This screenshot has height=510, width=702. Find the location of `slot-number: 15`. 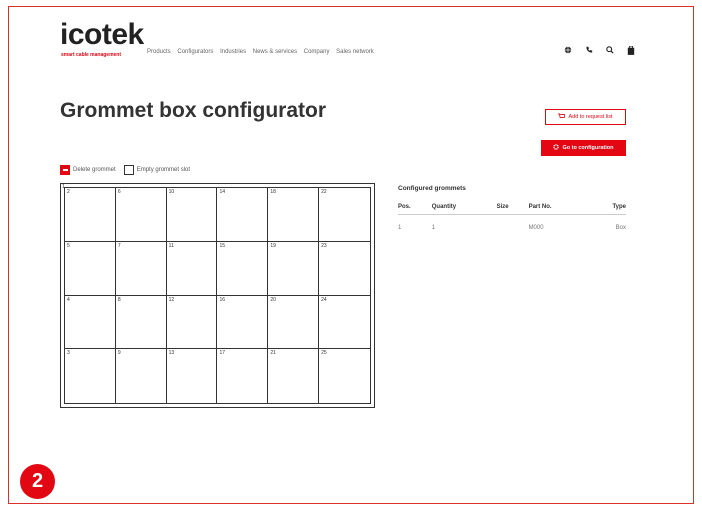

slot-number: 15 is located at coordinates (222, 245).